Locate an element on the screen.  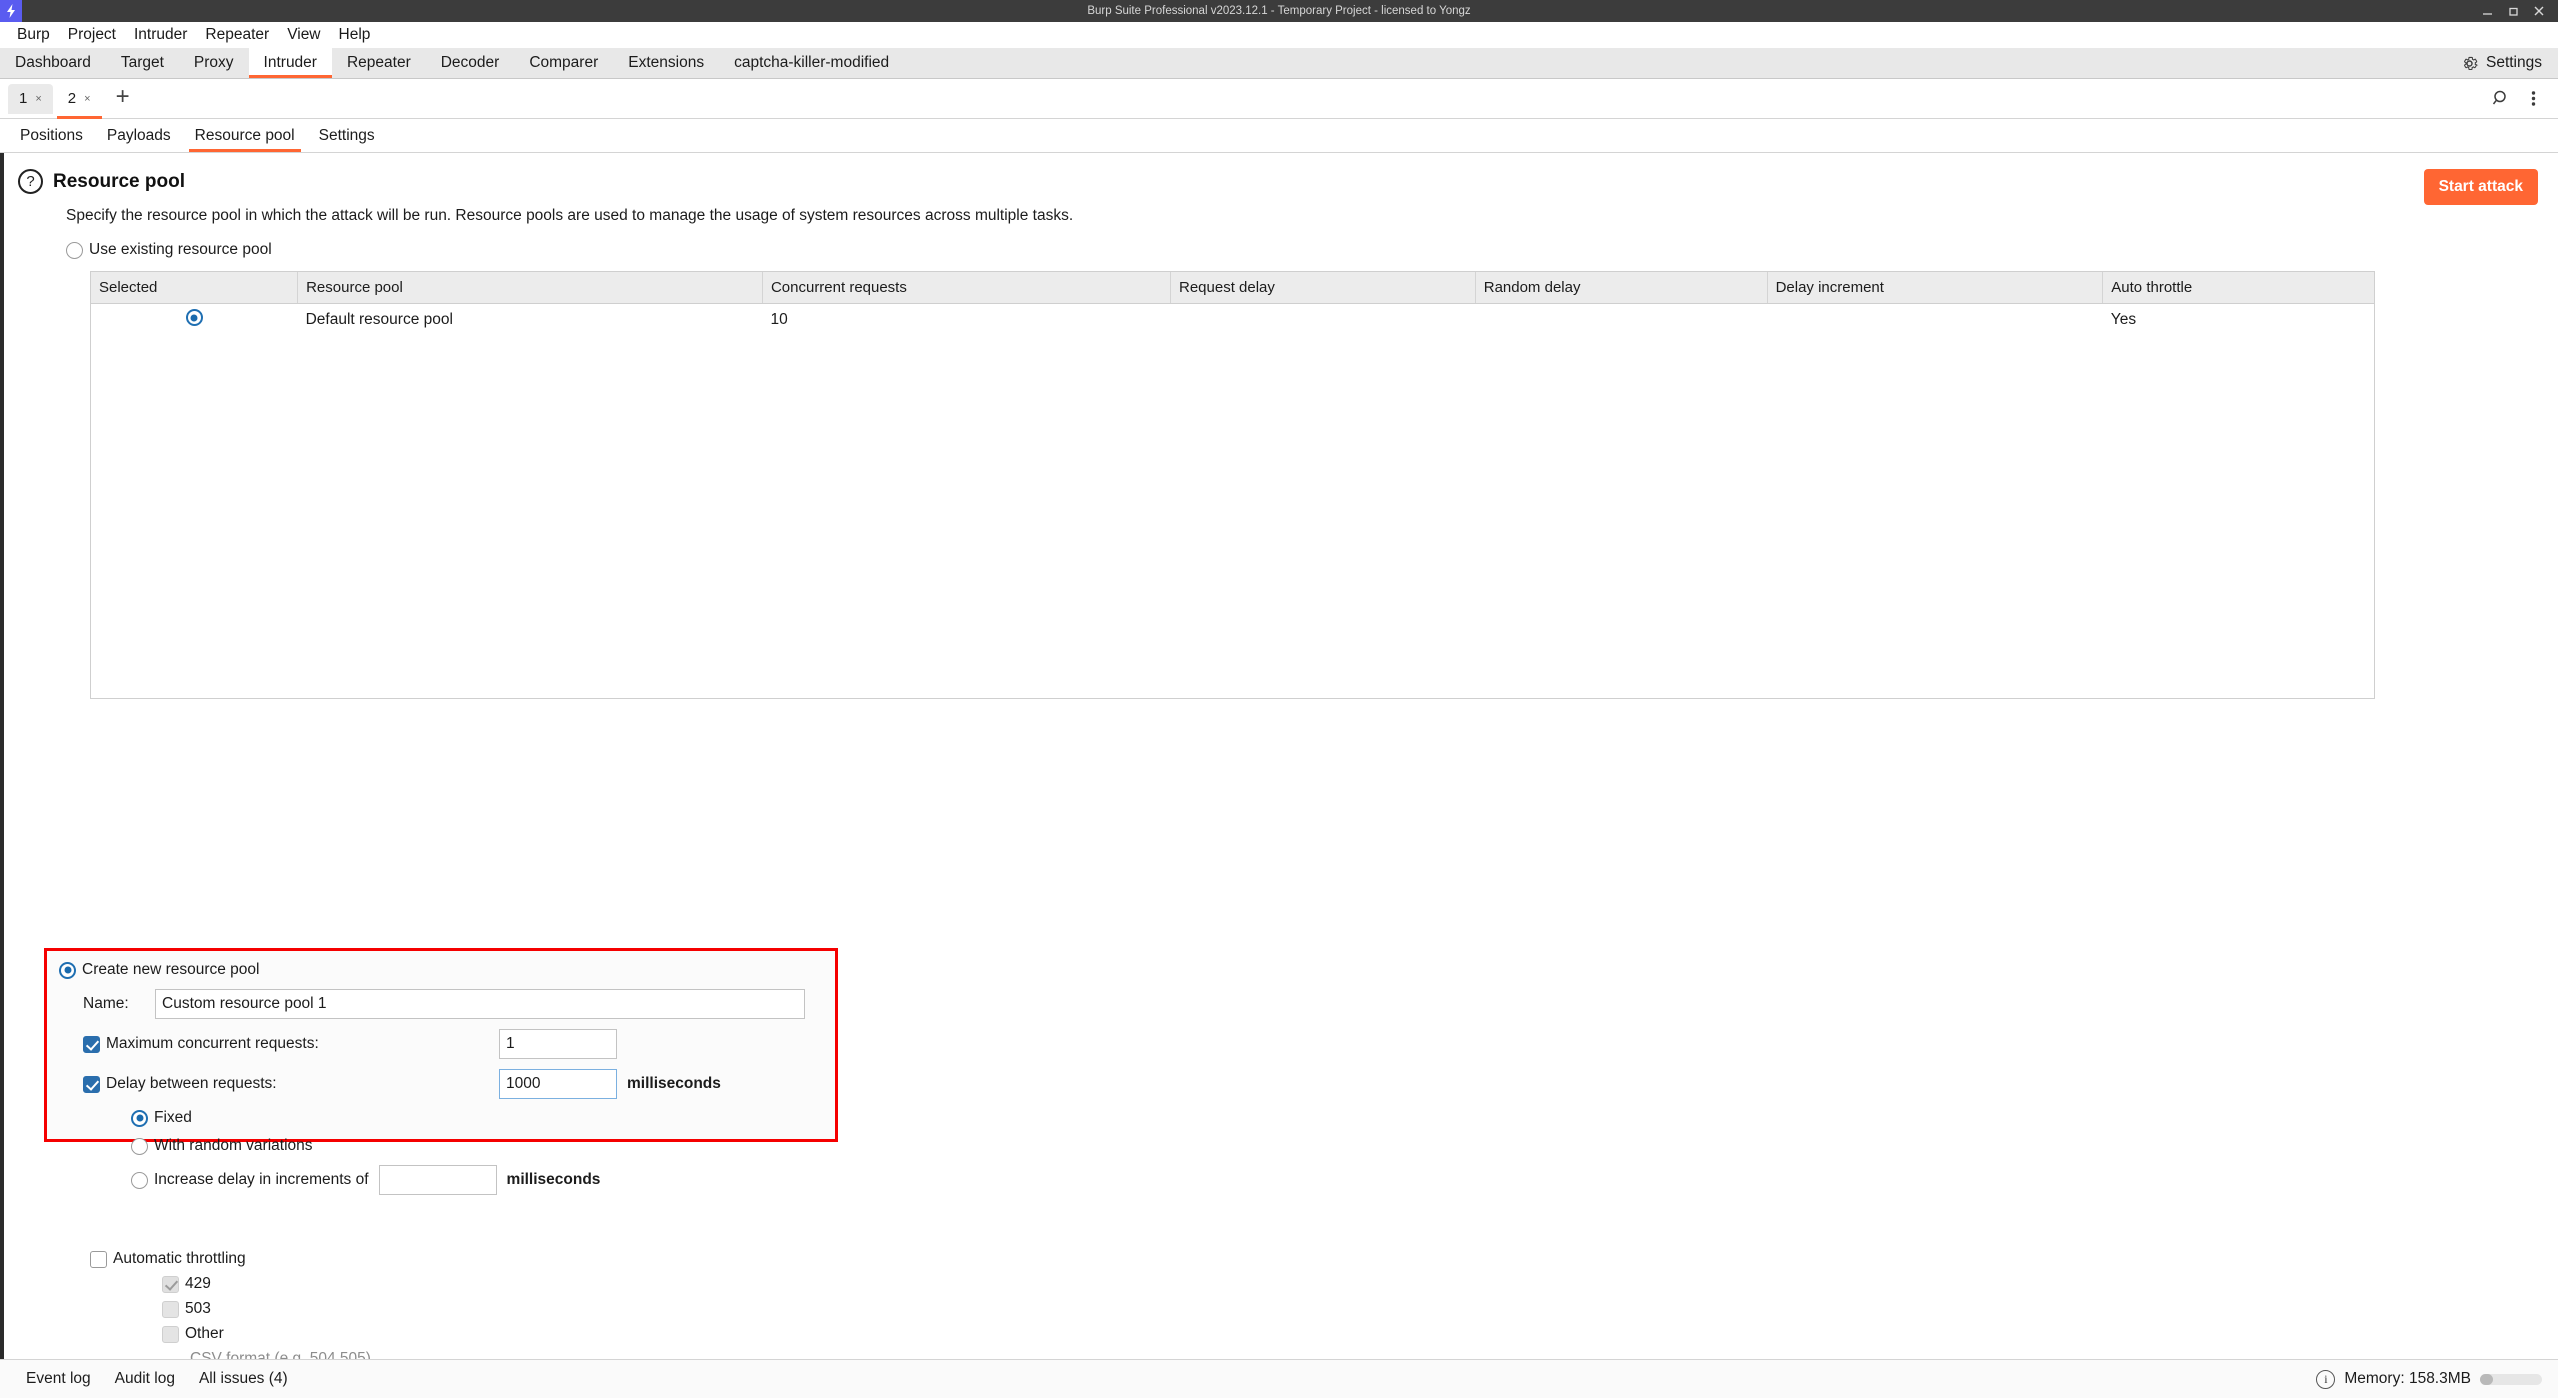
row-random-delay is located at coordinates (1621, 320).